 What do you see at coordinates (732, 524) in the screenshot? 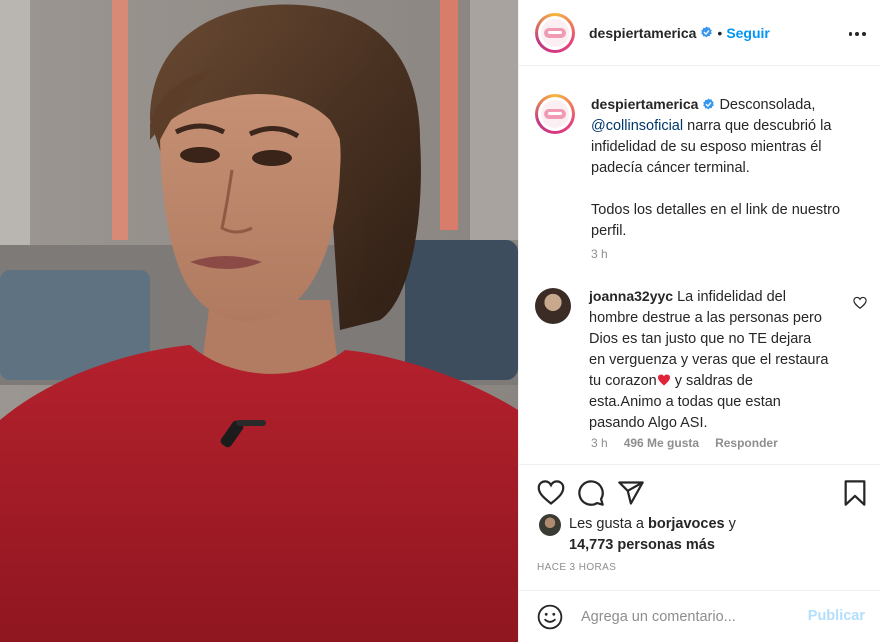
I see `likes-joiner: y` at bounding box center [732, 524].